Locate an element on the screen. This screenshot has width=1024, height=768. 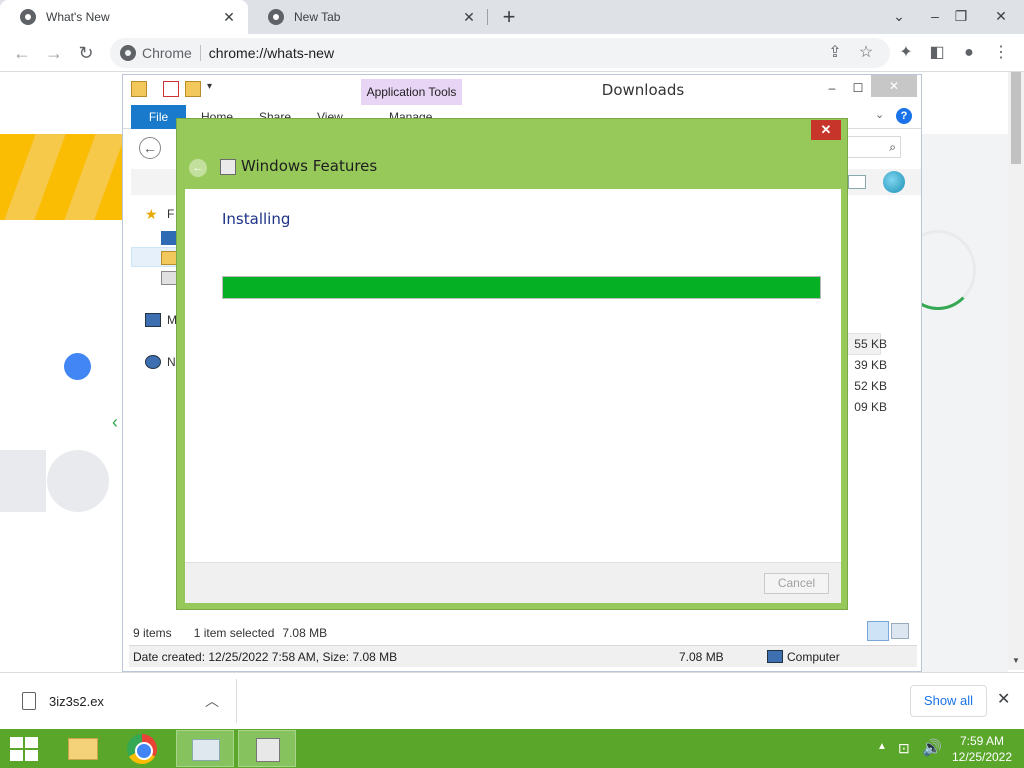
volume-icon: 🔊 is located at coordinates (932, 748).